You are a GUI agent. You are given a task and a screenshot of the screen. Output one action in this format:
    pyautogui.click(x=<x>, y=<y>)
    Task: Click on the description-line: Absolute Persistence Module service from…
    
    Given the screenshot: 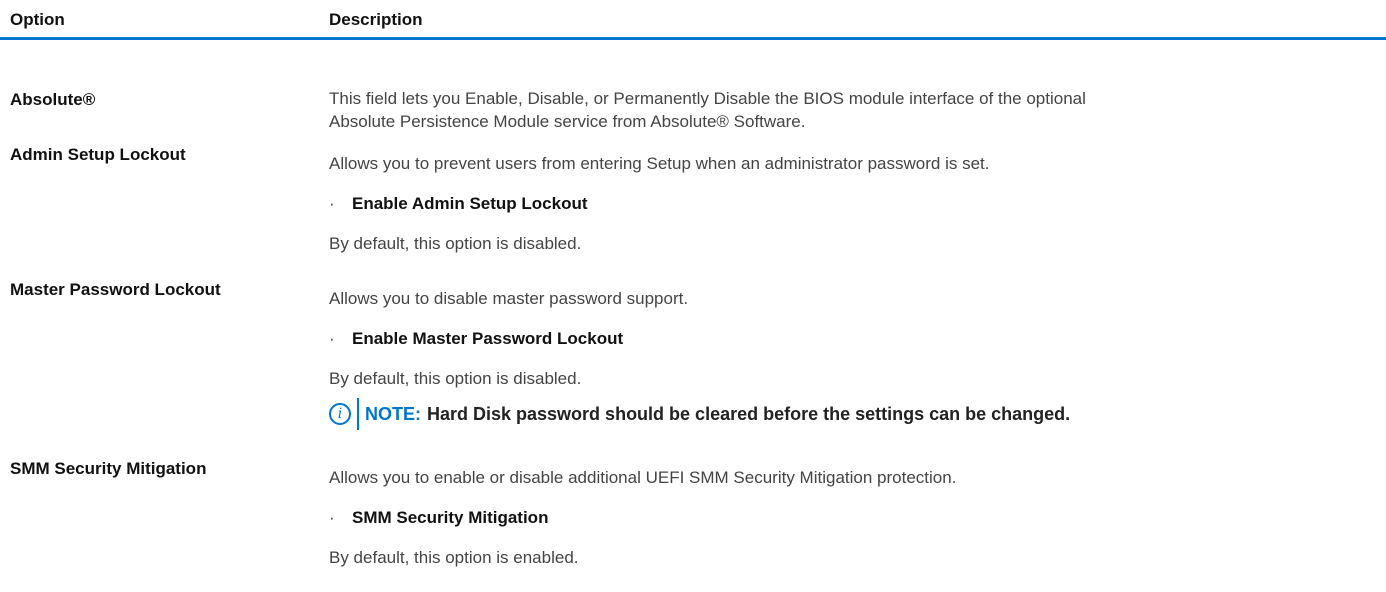 What is the action you would take?
    pyautogui.click(x=567, y=121)
    